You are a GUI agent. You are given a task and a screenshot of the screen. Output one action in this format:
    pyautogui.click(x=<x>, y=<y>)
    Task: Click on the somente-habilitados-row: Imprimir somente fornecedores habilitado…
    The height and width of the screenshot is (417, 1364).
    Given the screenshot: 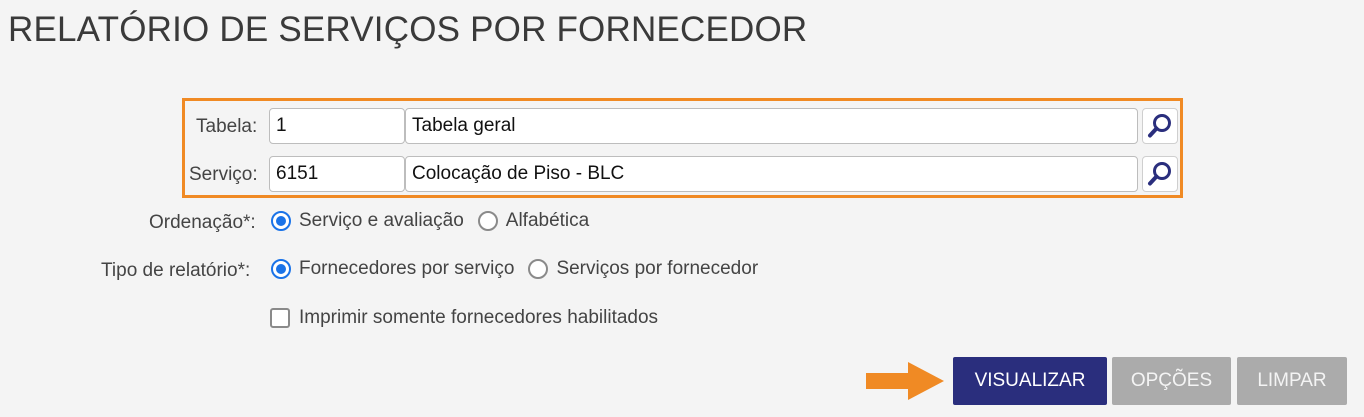 What is the action you would take?
    pyautogui.click(x=464, y=318)
    